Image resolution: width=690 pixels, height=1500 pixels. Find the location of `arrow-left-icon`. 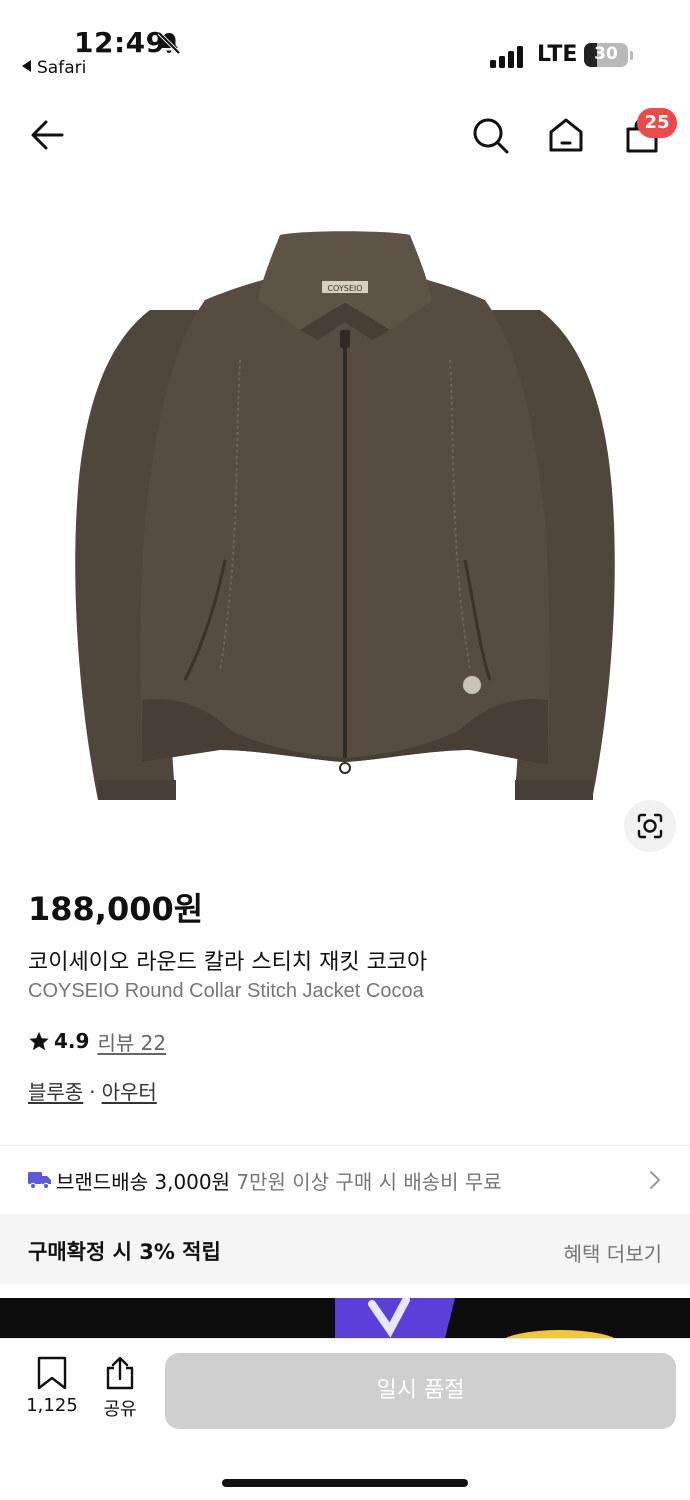

arrow-left-icon is located at coordinates (48, 135).